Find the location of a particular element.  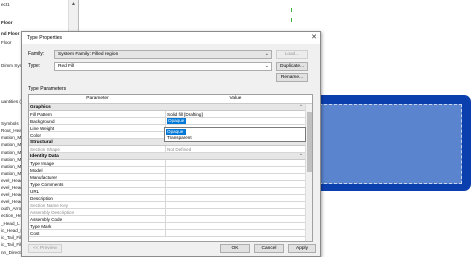

table-row: Type Mark is located at coordinates (167, 226).